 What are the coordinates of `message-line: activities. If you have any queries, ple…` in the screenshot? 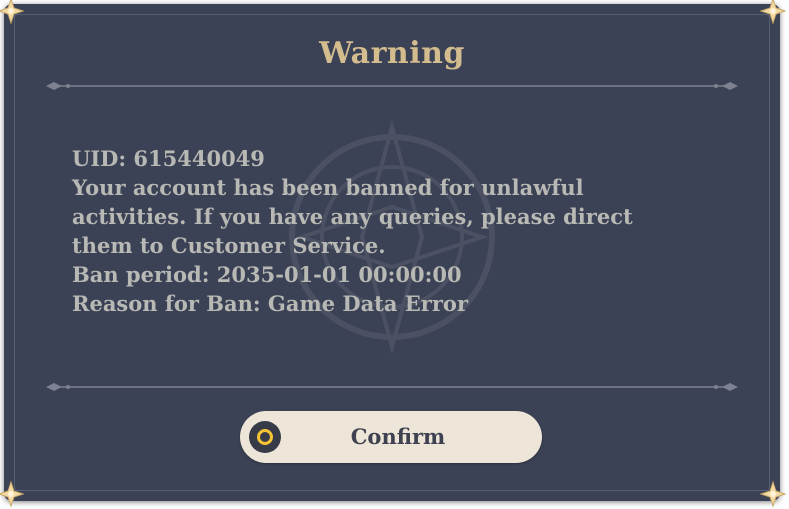 It's located at (352, 216).